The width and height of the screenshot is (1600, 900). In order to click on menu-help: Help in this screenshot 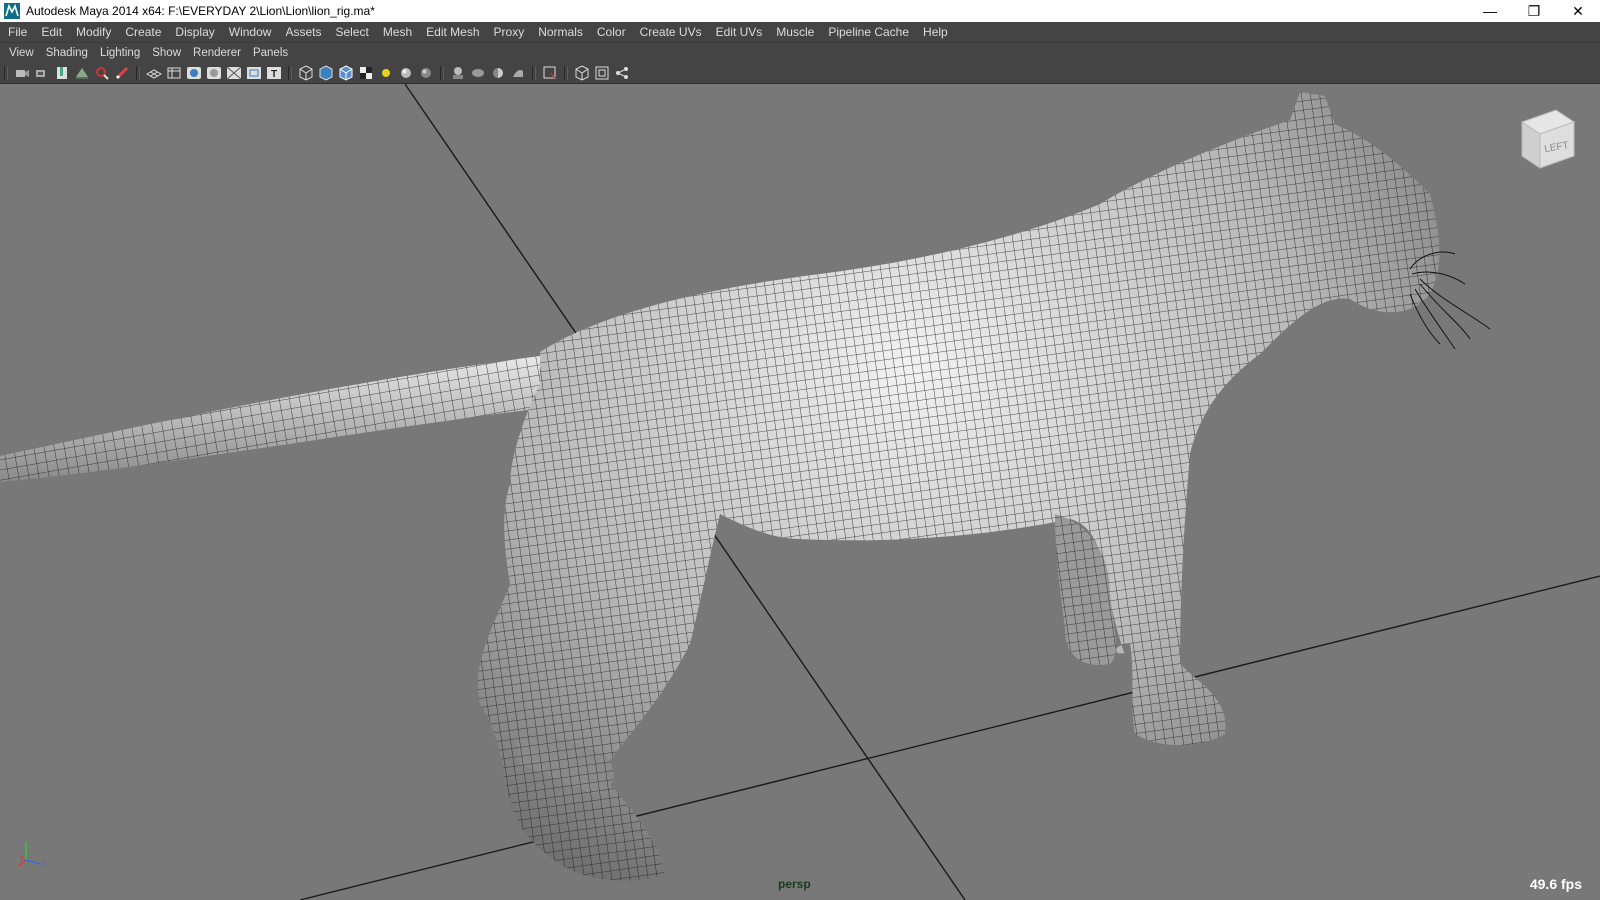, I will do `click(935, 32)`.